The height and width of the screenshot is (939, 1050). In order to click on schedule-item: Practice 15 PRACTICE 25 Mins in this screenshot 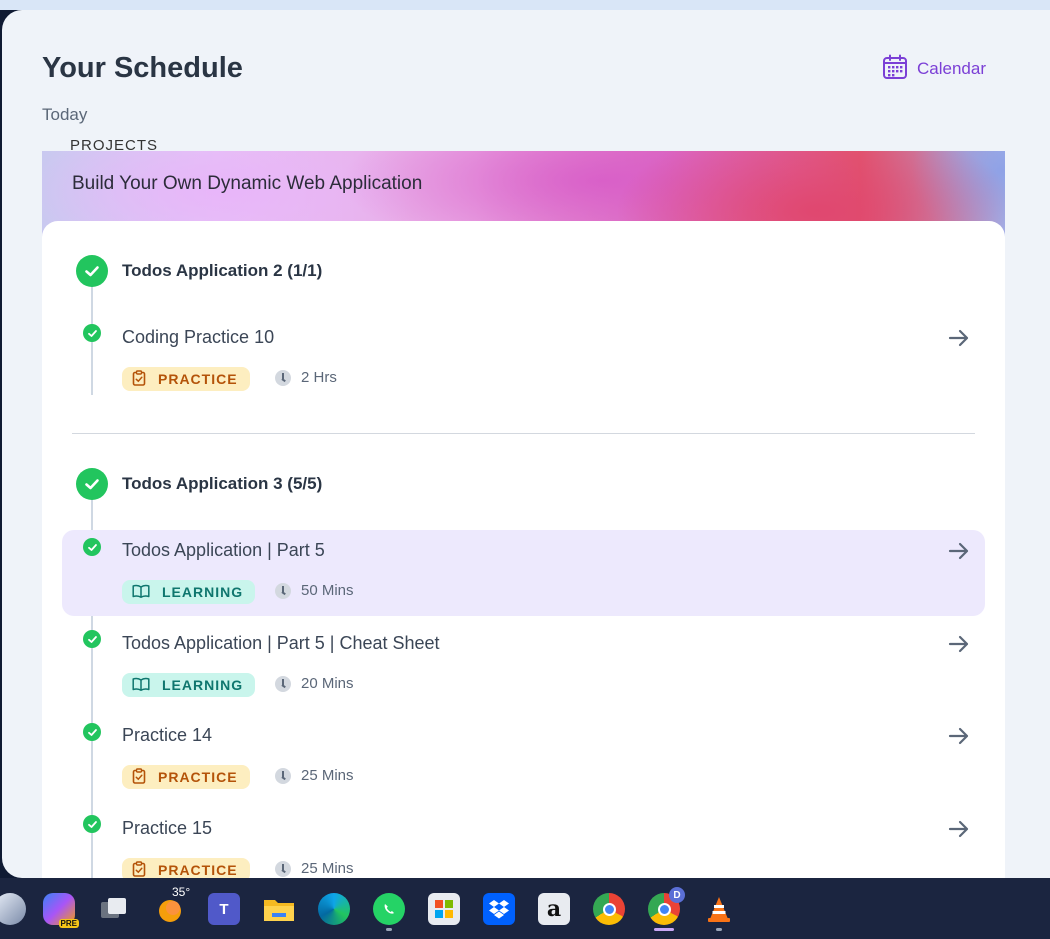, I will do `click(523, 843)`.